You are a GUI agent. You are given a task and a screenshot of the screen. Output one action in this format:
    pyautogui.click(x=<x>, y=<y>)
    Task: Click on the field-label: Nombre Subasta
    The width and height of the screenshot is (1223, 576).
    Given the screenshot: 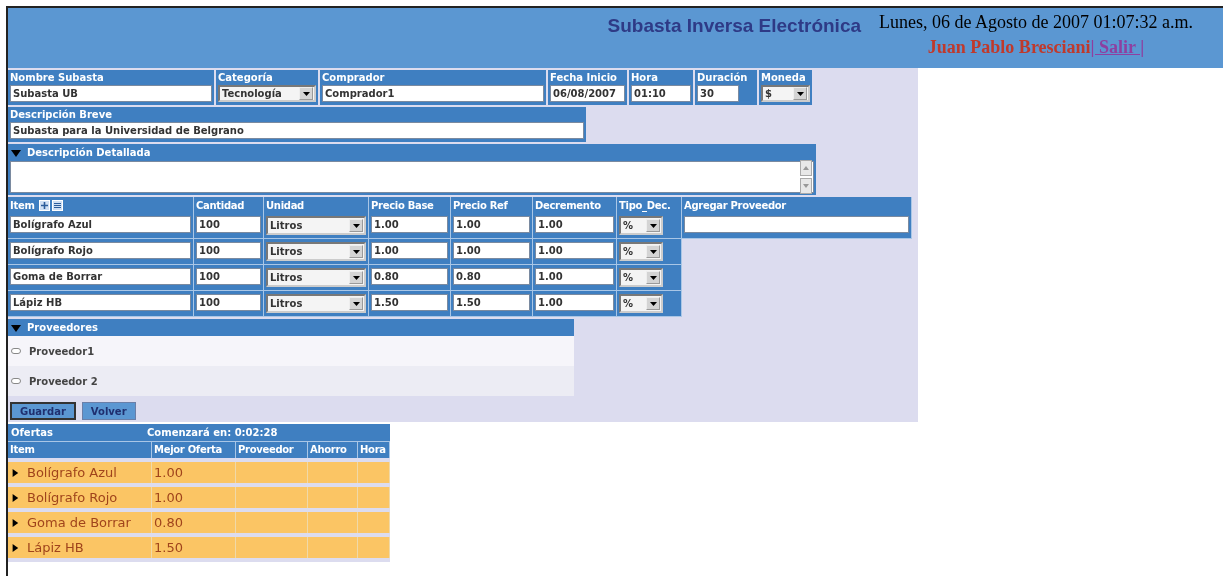 What is the action you would take?
    pyautogui.click(x=57, y=77)
    